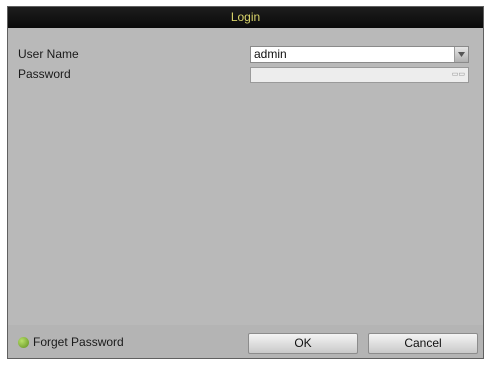  Describe the element at coordinates (44, 74) in the screenshot. I see `password-label: Password` at that location.